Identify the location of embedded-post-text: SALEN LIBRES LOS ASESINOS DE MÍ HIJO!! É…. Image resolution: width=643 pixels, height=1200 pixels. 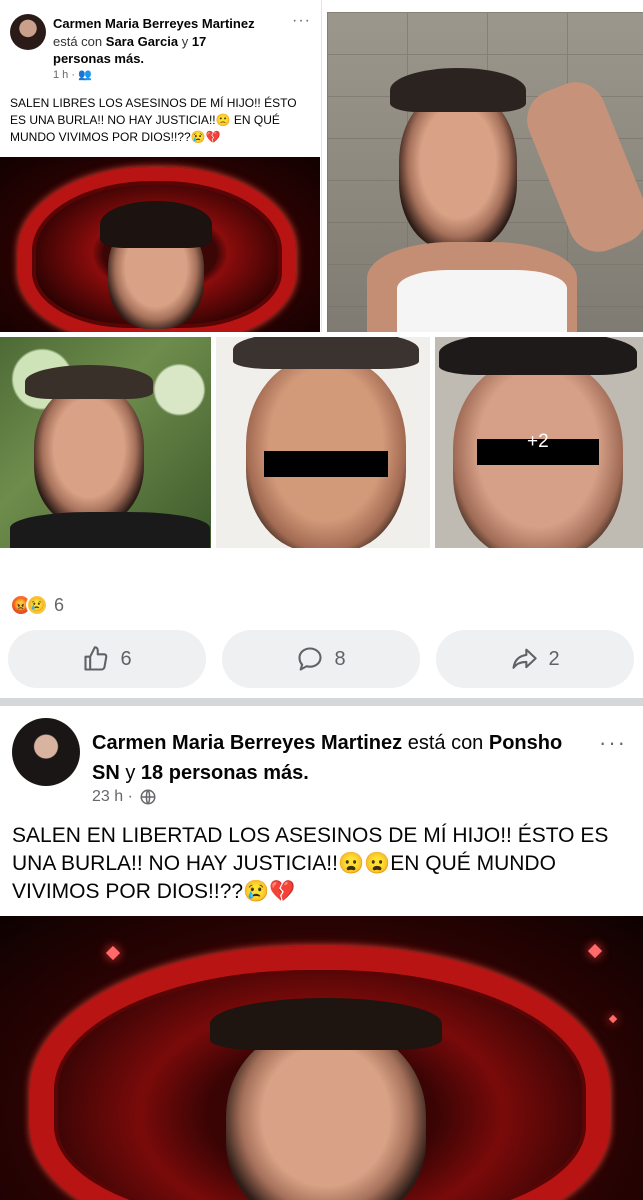
(153, 120).